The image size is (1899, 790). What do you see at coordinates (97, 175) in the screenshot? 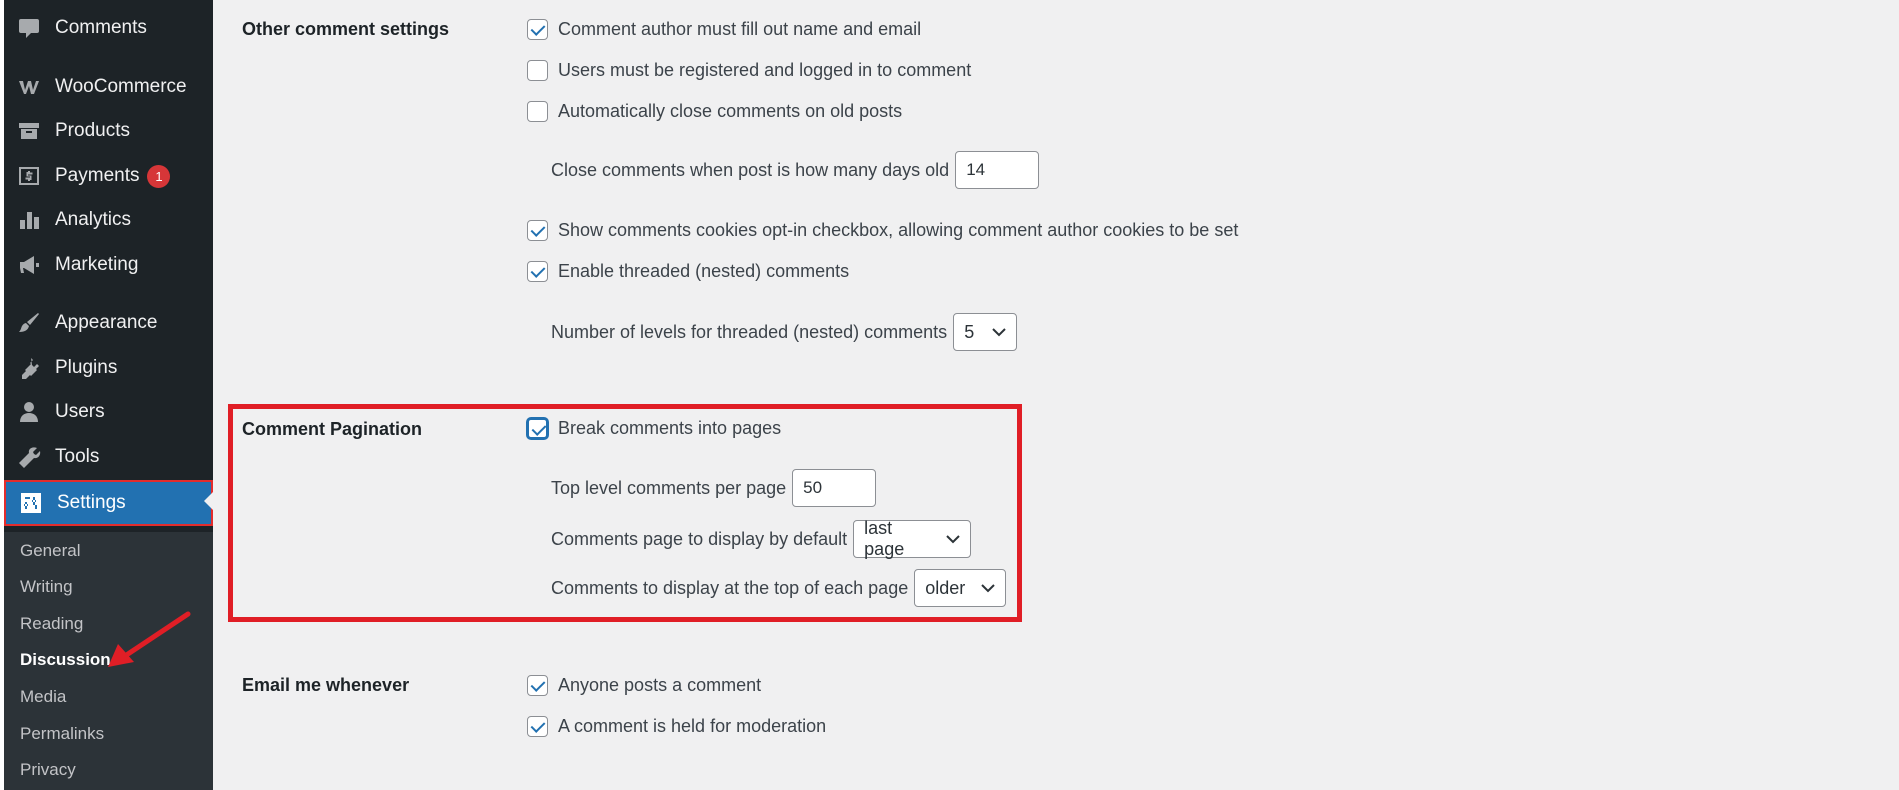
I see `sidebar-item-label: Payments` at bounding box center [97, 175].